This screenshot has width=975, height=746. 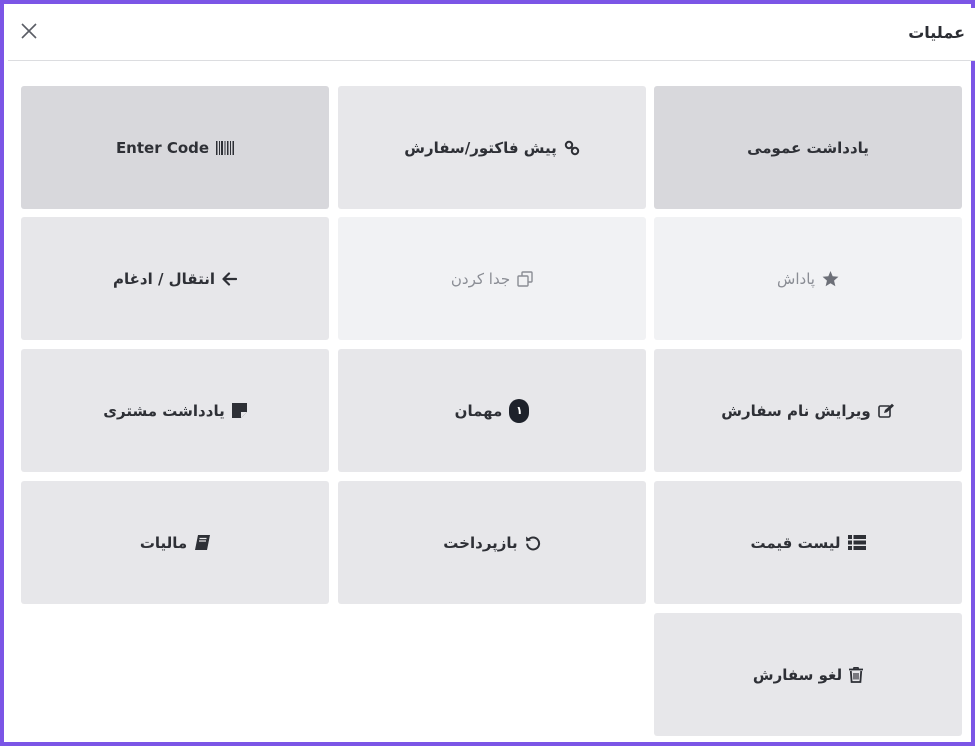 I want to click on split-label: جدا کردن, so click(x=480, y=278).